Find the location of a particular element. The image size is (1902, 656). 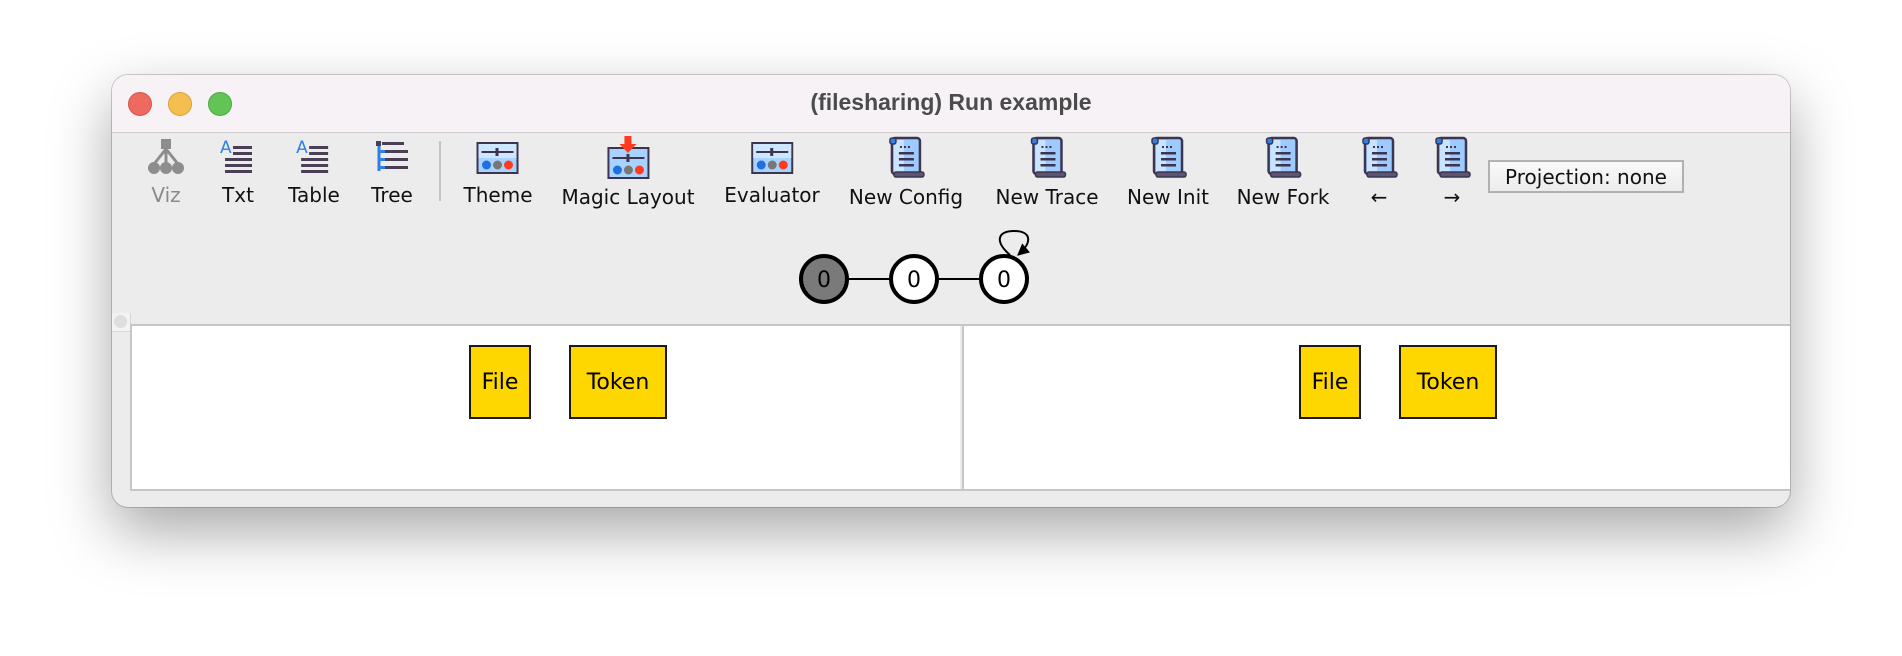

theme-label: Theme is located at coordinates (498, 195).